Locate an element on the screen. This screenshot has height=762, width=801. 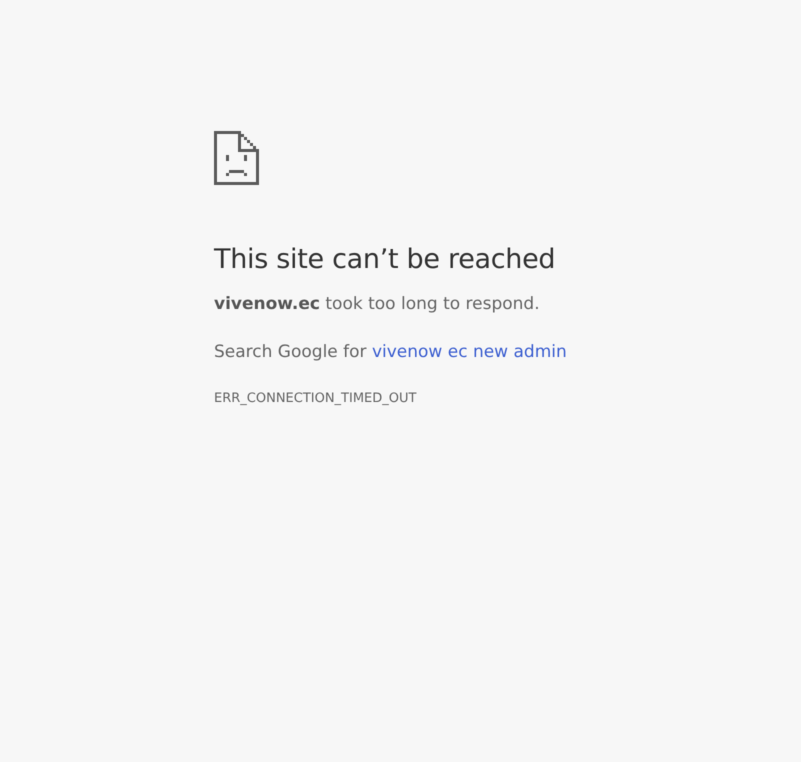
error-message: vivenow.ec took too long to respond. is located at coordinates (377, 304).